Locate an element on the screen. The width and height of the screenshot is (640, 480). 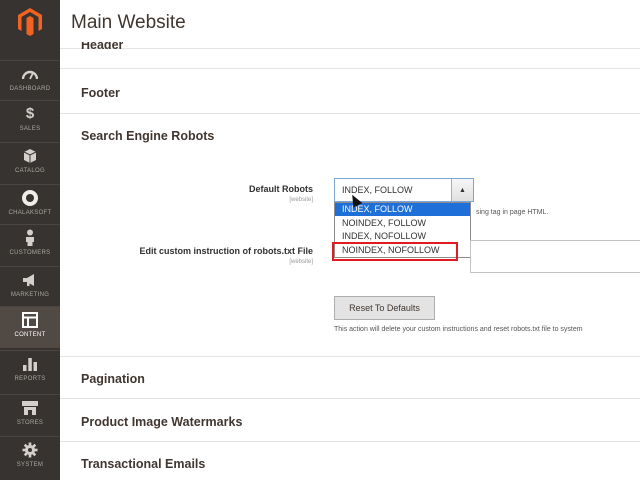
cube-icon is located at coordinates (30, 156).